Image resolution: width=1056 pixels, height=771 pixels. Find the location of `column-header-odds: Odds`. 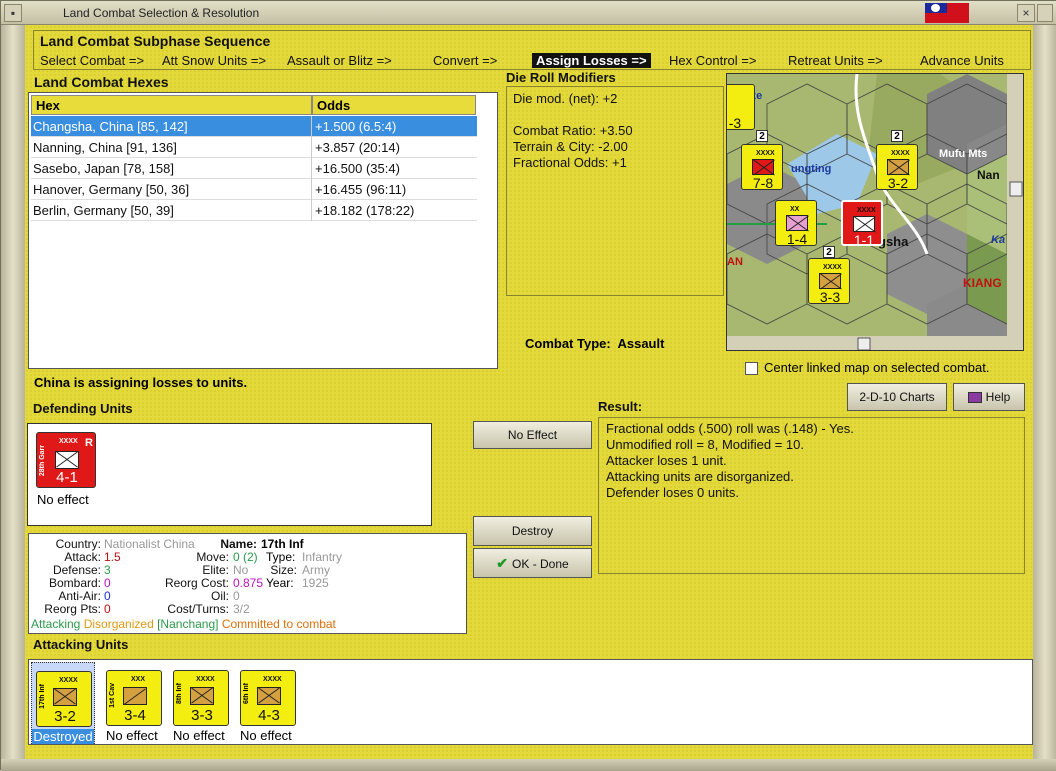

column-header-odds: Odds is located at coordinates (394, 105).